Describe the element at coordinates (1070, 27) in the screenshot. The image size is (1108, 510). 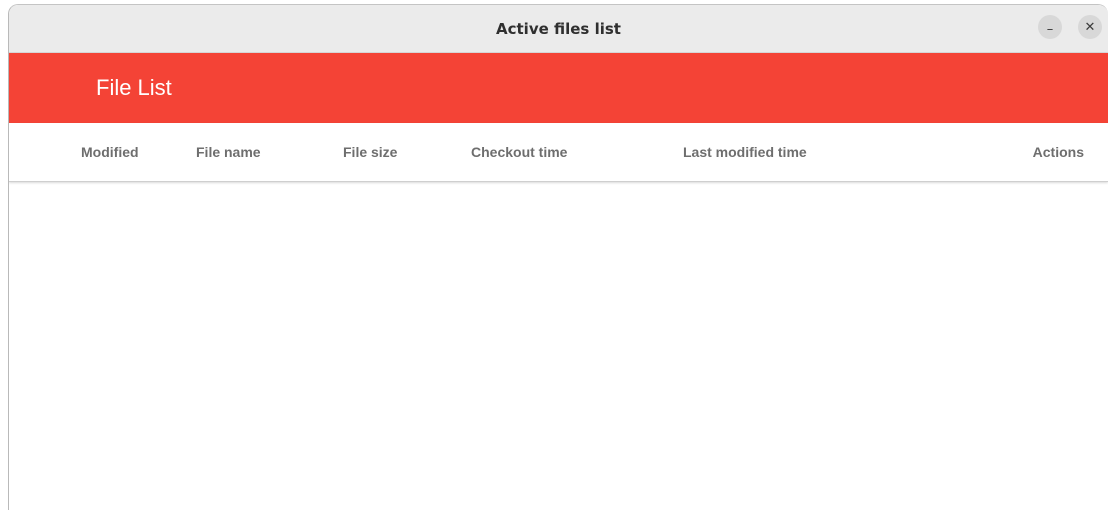
I see `window-controls: – ✕` at that location.